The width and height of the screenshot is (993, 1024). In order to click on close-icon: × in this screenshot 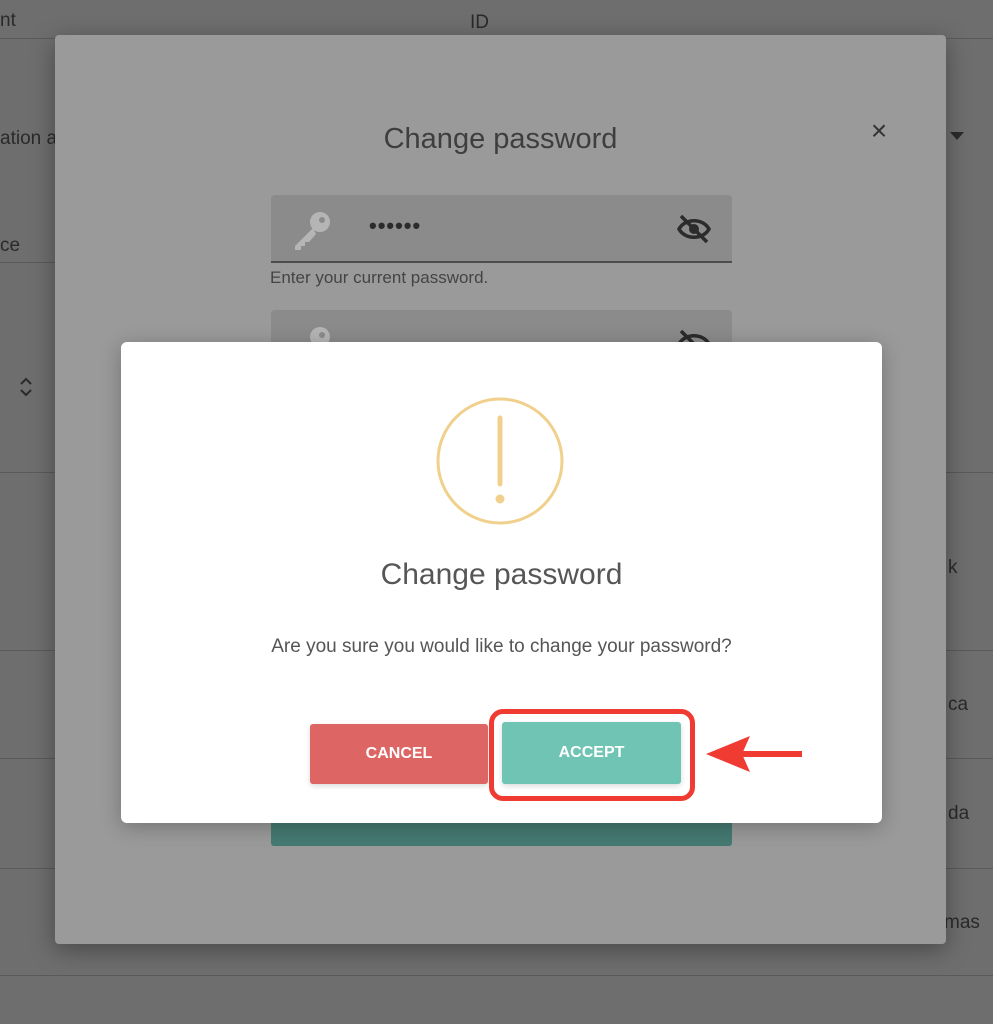, I will do `click(879, 131)`.